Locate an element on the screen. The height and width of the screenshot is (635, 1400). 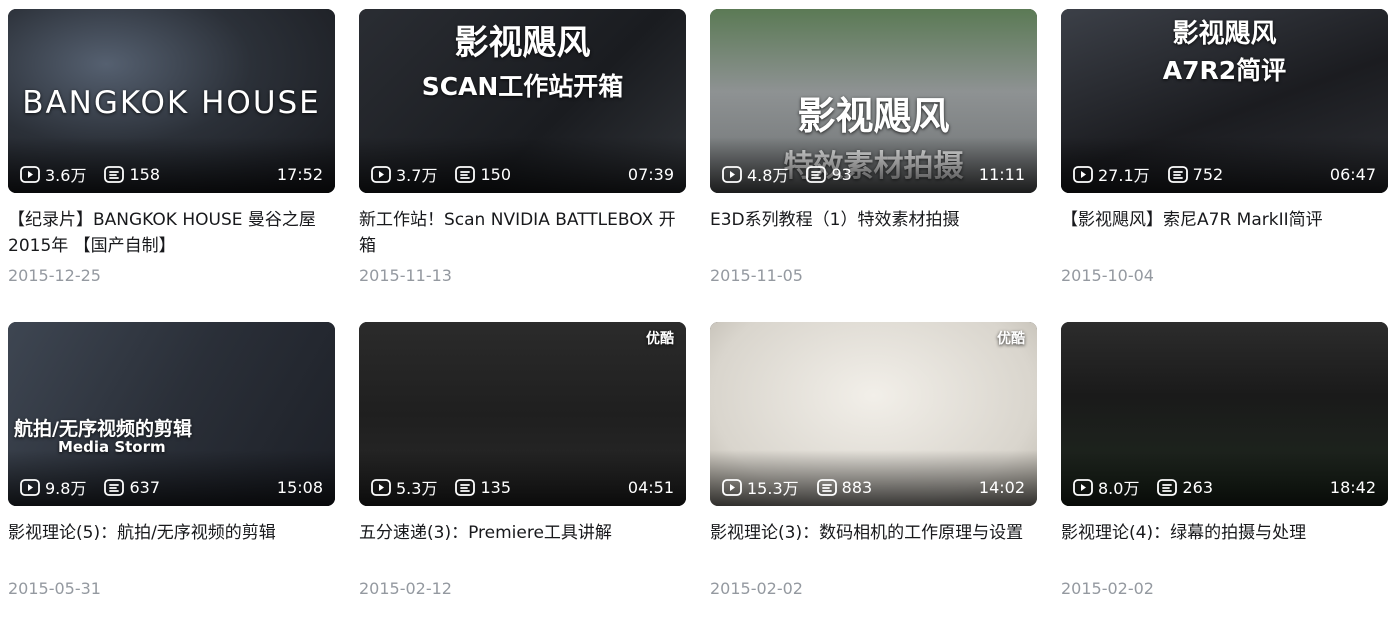
comment-count-value: 158 is located at coordinates (144, 174).